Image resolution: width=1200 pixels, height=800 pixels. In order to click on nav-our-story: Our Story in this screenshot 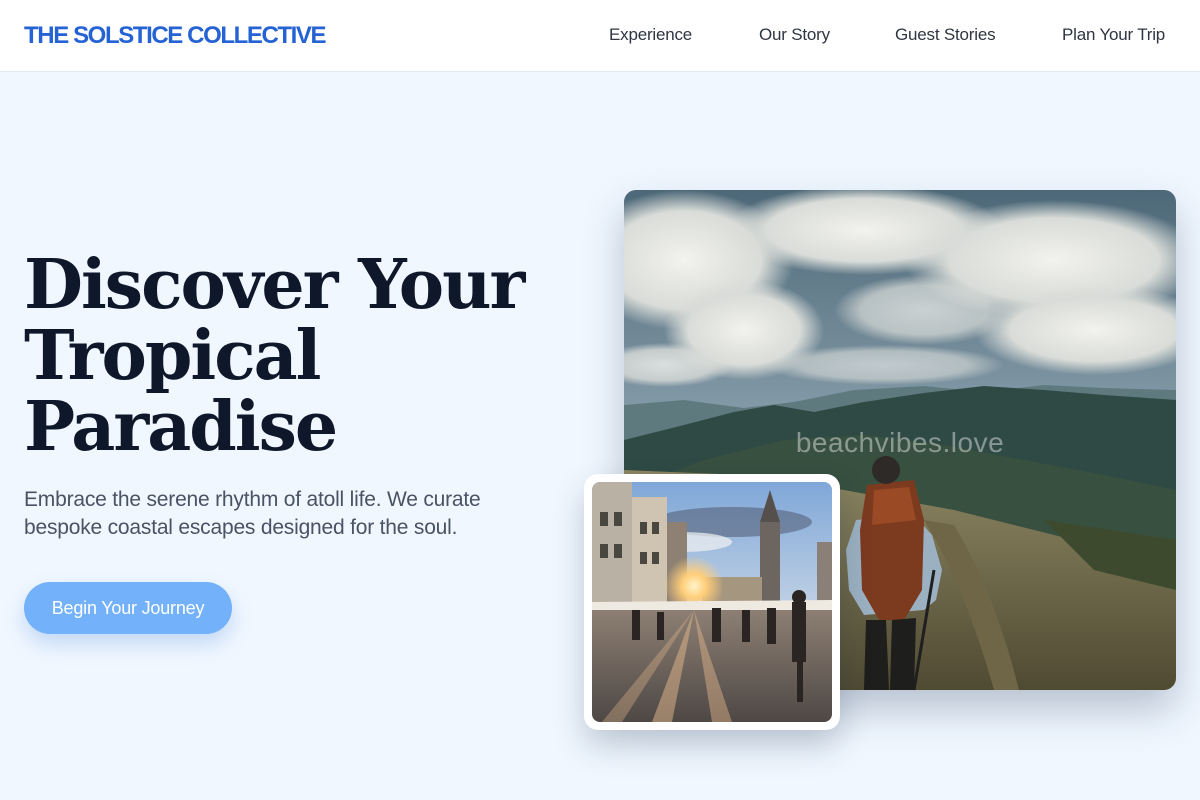, I will do `click(794, 35)`.